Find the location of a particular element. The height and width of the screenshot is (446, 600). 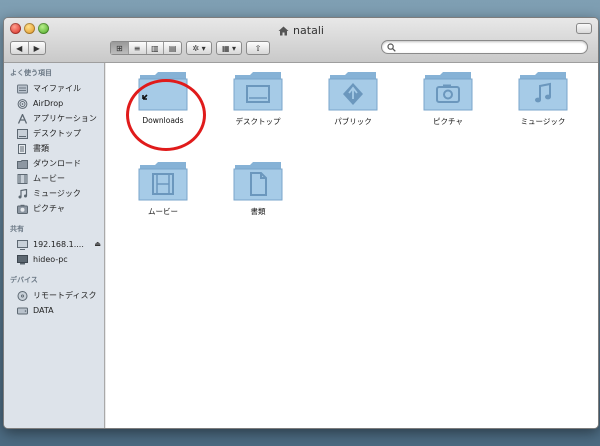

search-field is located at coordinates (484, 47).